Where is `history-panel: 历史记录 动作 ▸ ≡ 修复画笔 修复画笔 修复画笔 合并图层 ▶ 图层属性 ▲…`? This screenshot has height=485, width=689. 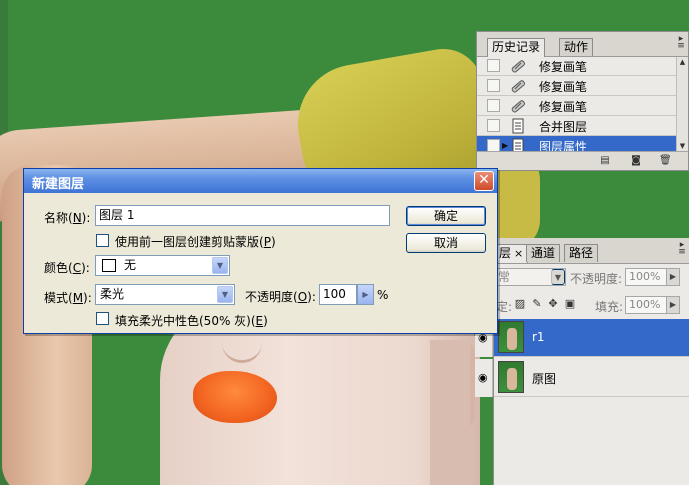
history-panel: 历史记录 动作 ▸ ≡ 修复画笔 修复画笔 修复画笔 合并图层 ▶ 图层属性 ▲… is located at coordinates (582, 101).